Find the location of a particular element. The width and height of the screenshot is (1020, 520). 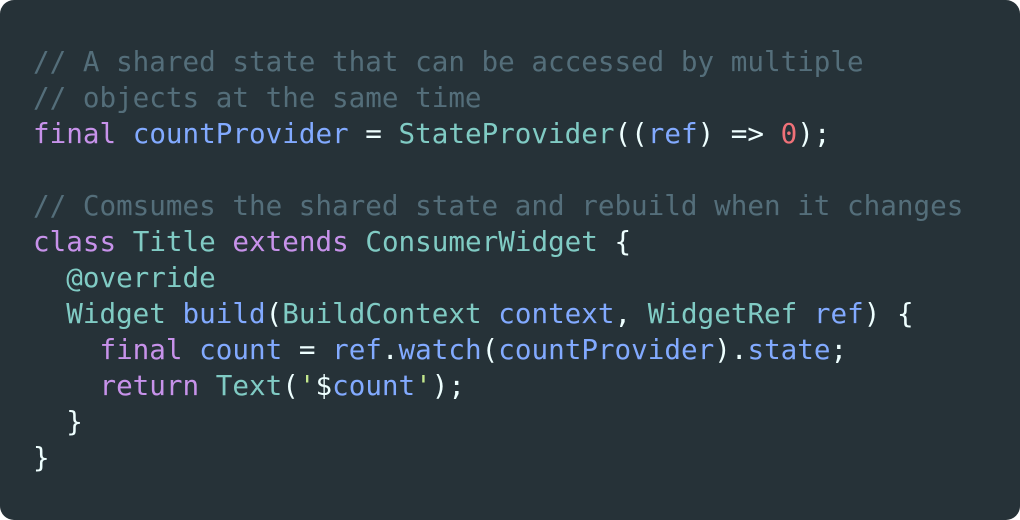

code-token-type: WidgetRef is located at coordinates (722, 313).